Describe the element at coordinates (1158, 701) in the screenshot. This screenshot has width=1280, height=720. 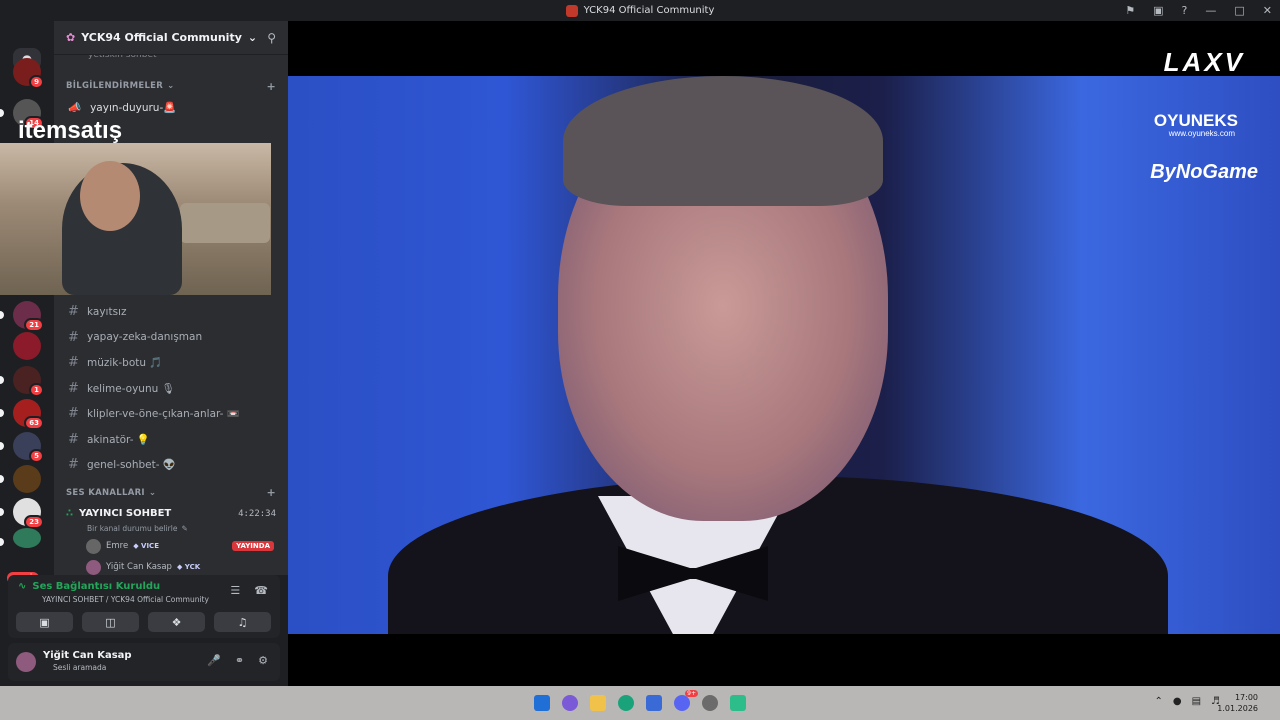
I see `chevron-up-icon: ⌃` at that location.